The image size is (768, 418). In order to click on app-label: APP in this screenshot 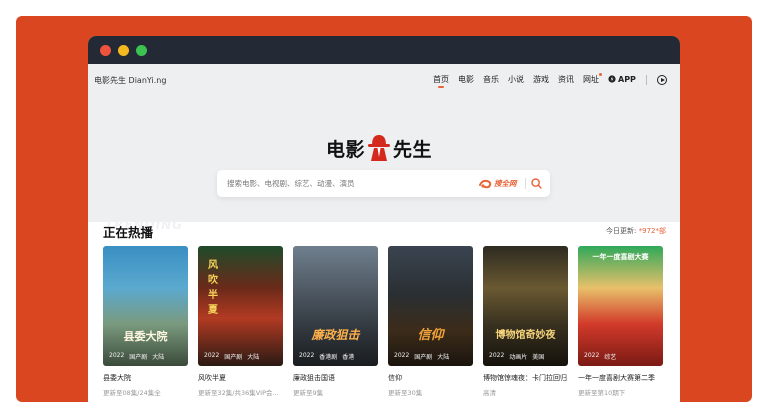, I will do `click(627, 79)`.